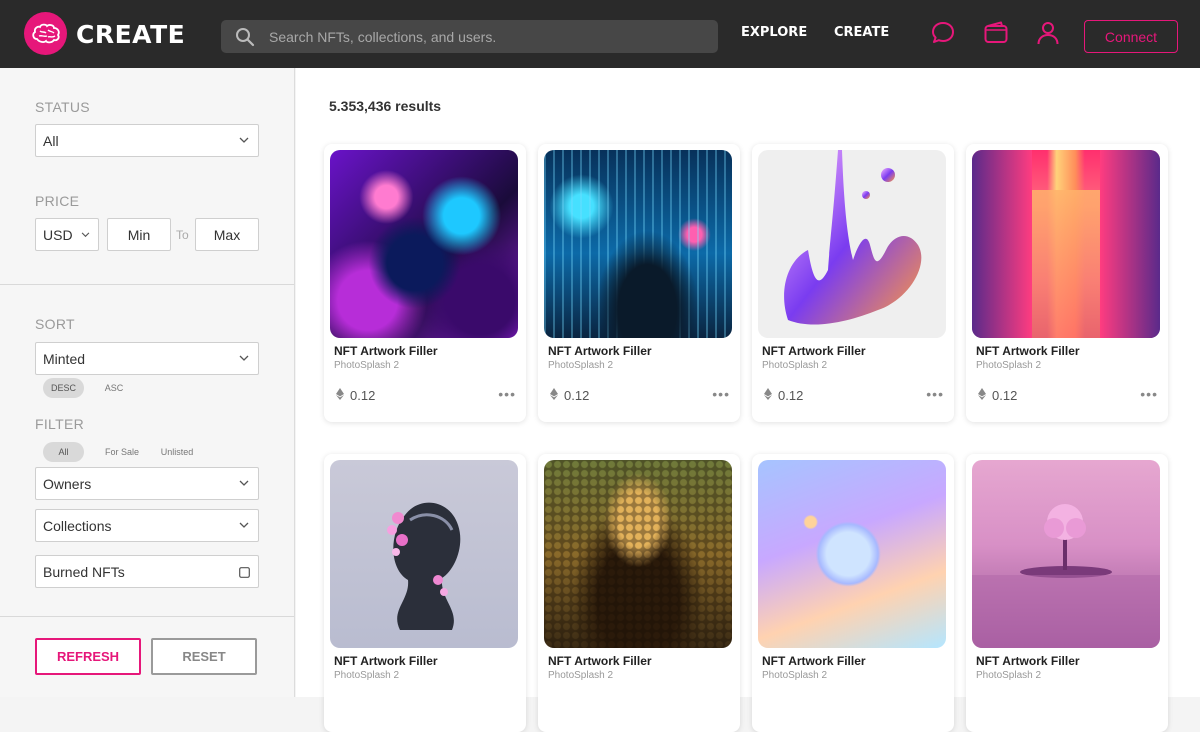 Image resolution: width=1200 pixels, height=732 pixels. What do you see at coordinates (1066, 576) in the screenshot?
I see `tree-island-graphic` at bounding box center [1066, 576].